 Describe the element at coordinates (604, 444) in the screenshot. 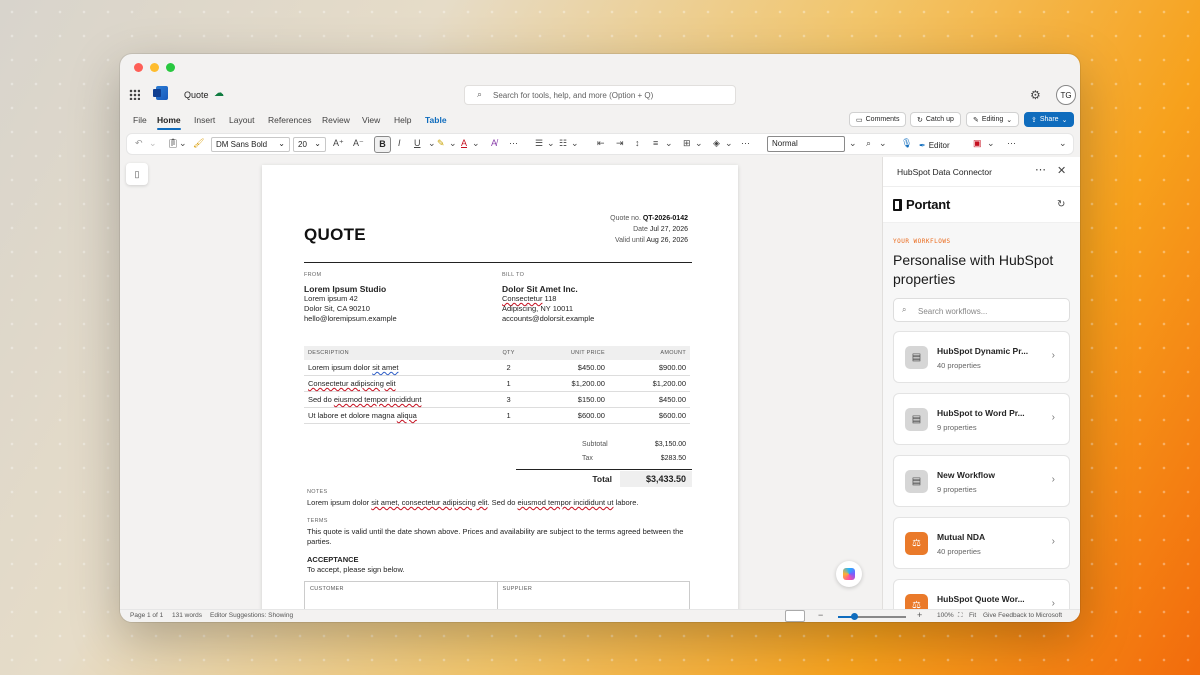

I see `subtotal-row: Subtotal $3,150.00` at that location.